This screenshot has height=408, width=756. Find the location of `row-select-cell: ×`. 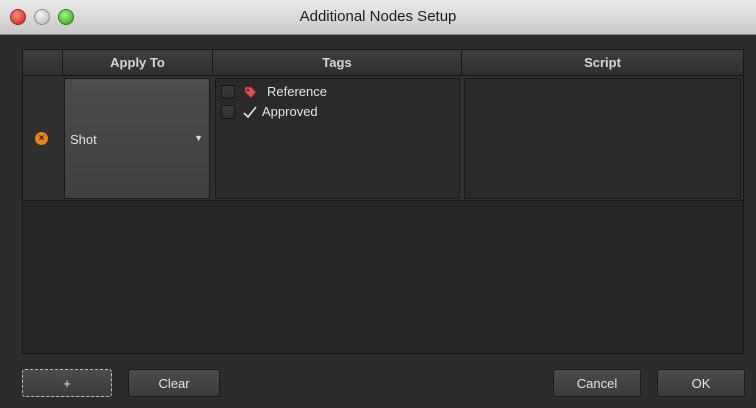

row-select-cell: × is located at coordinates (43, 138).